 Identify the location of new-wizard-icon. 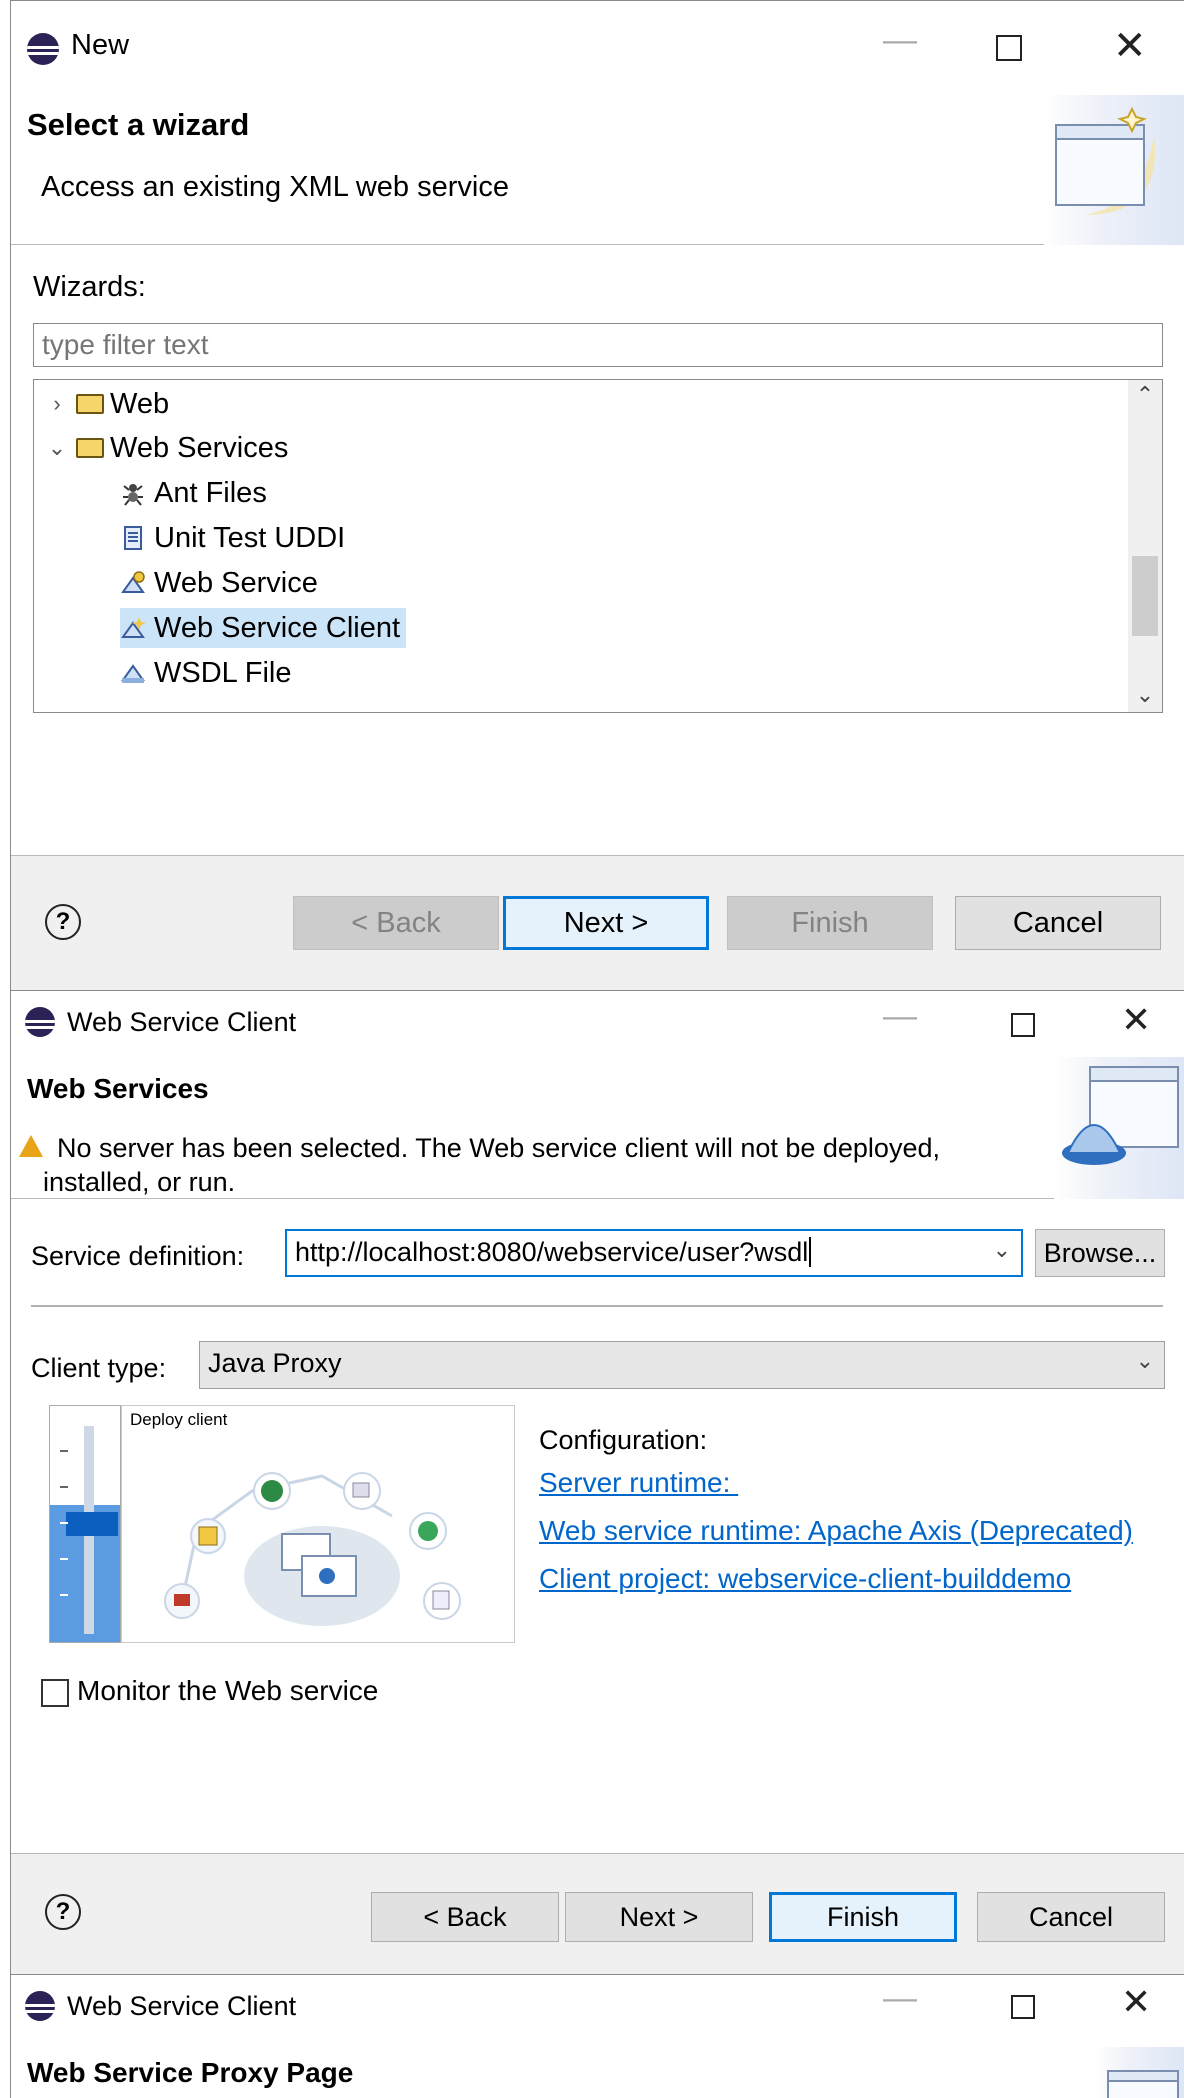
(1105, 160).